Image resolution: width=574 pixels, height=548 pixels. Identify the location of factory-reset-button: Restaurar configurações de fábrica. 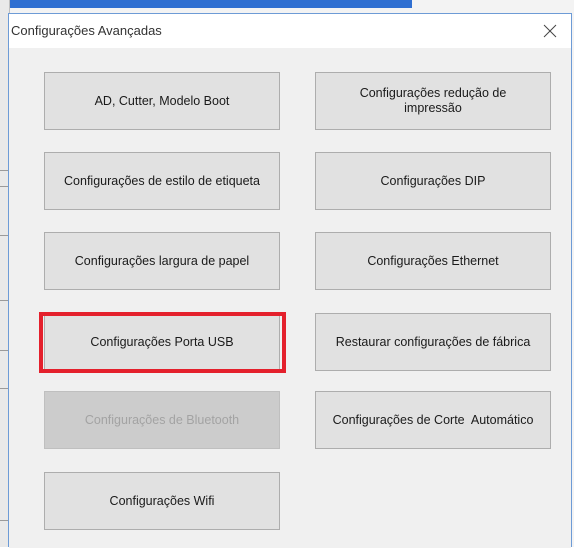
(433, 342).